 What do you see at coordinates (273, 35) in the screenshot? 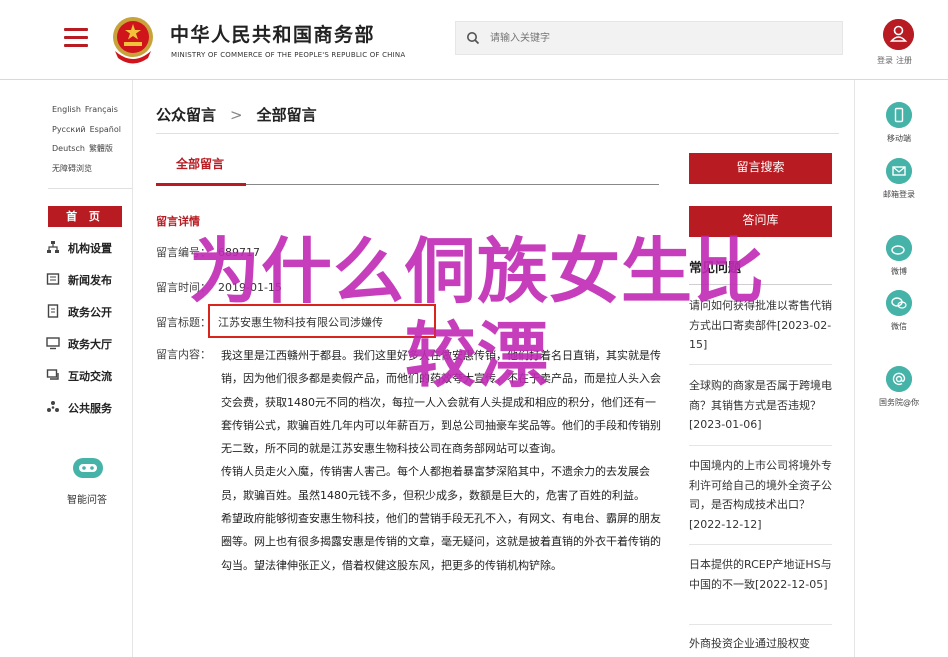
I see `brand-title: 中华人民共和国商务部` at bounding box center [273, 35].